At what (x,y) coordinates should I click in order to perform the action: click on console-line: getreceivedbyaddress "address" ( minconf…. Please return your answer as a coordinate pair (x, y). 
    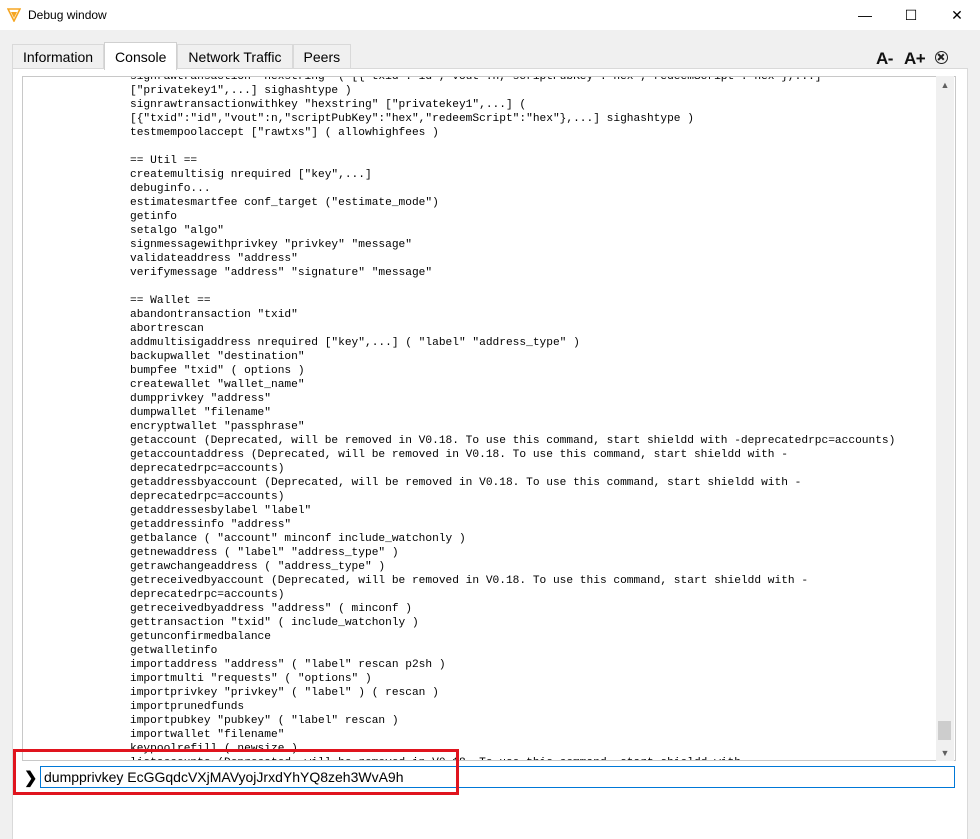
    Looking at the image, I should click on (271, 609).